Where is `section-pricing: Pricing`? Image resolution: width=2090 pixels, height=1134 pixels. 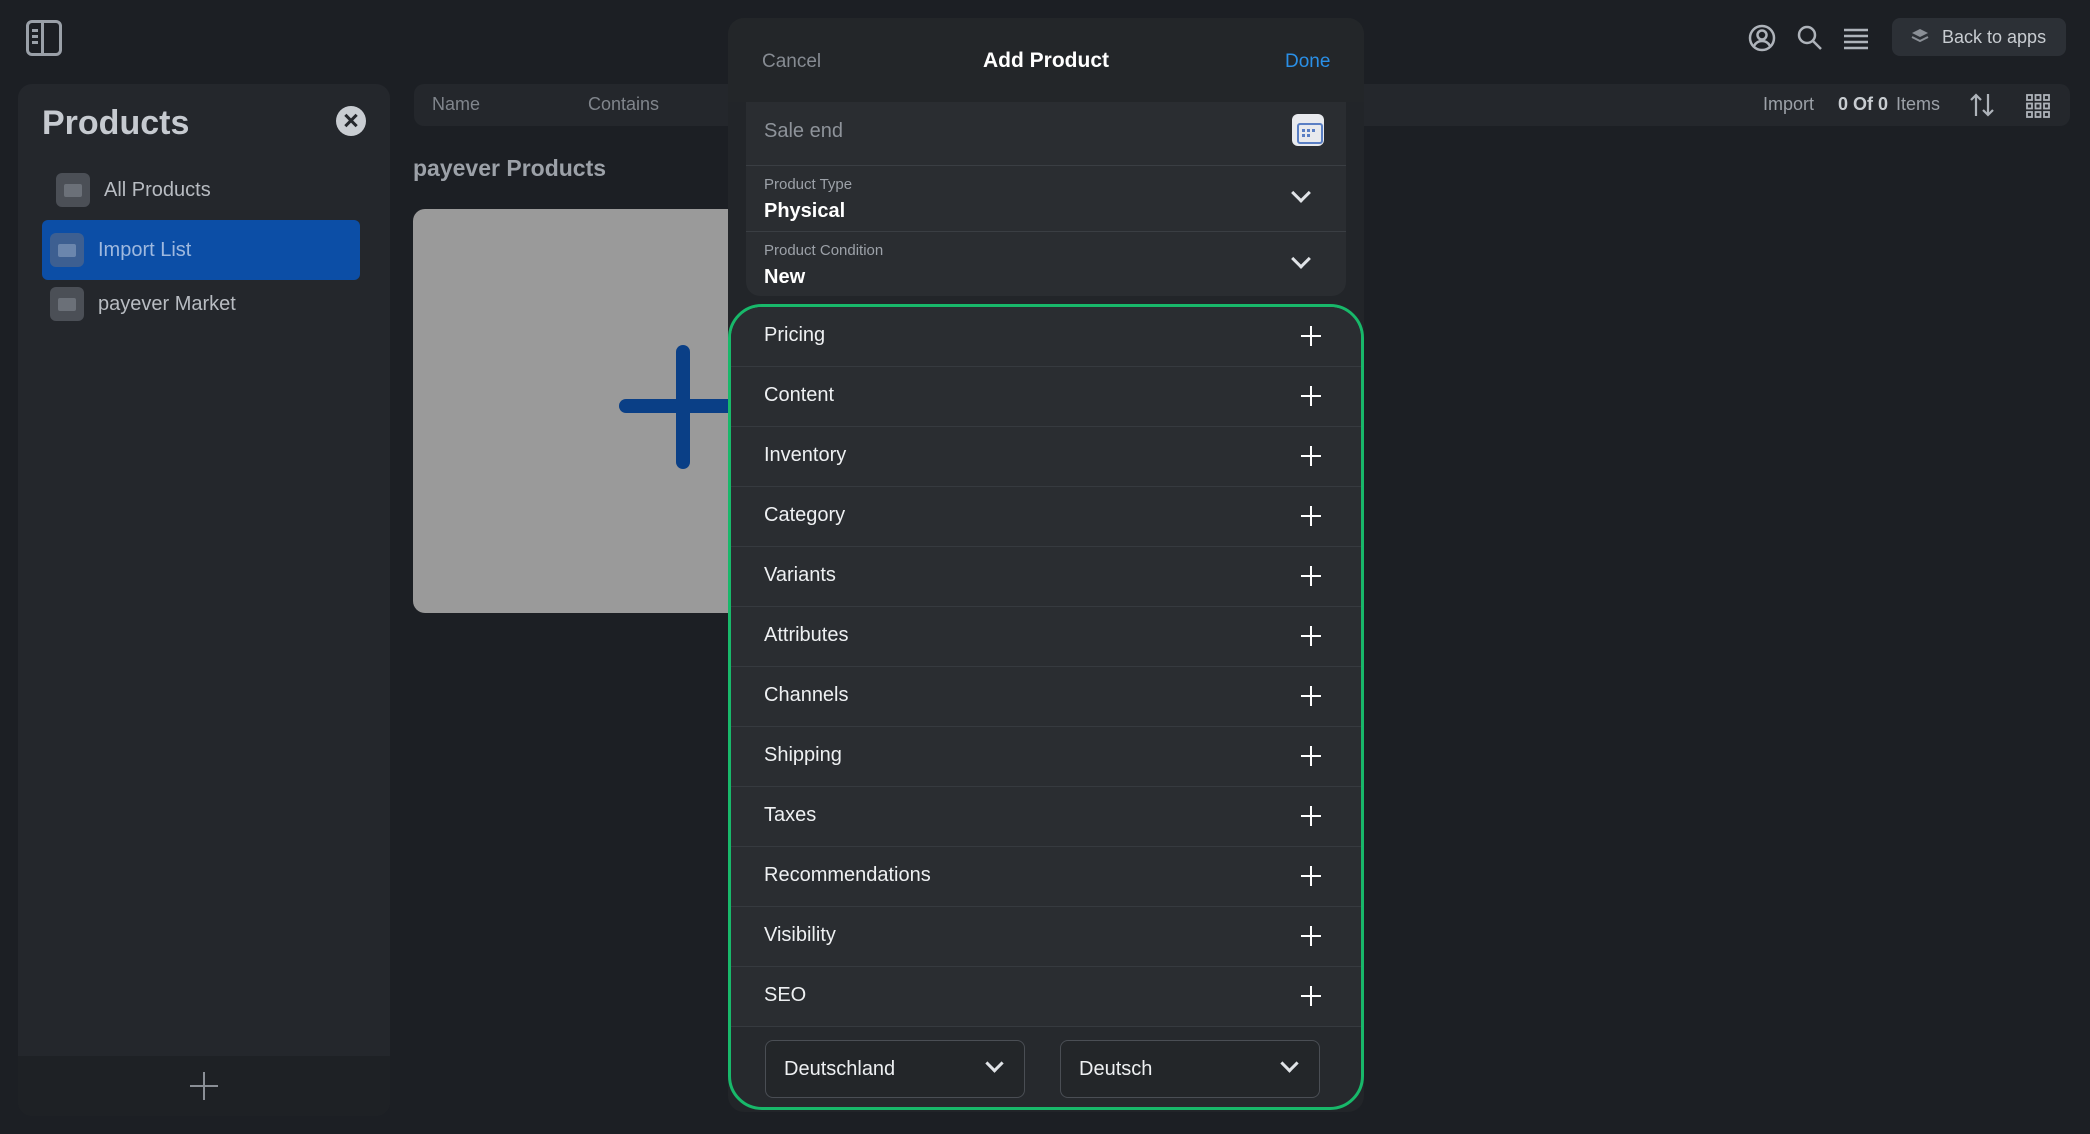 section-pricing: Pricing is located at coordinates (1046, 337).